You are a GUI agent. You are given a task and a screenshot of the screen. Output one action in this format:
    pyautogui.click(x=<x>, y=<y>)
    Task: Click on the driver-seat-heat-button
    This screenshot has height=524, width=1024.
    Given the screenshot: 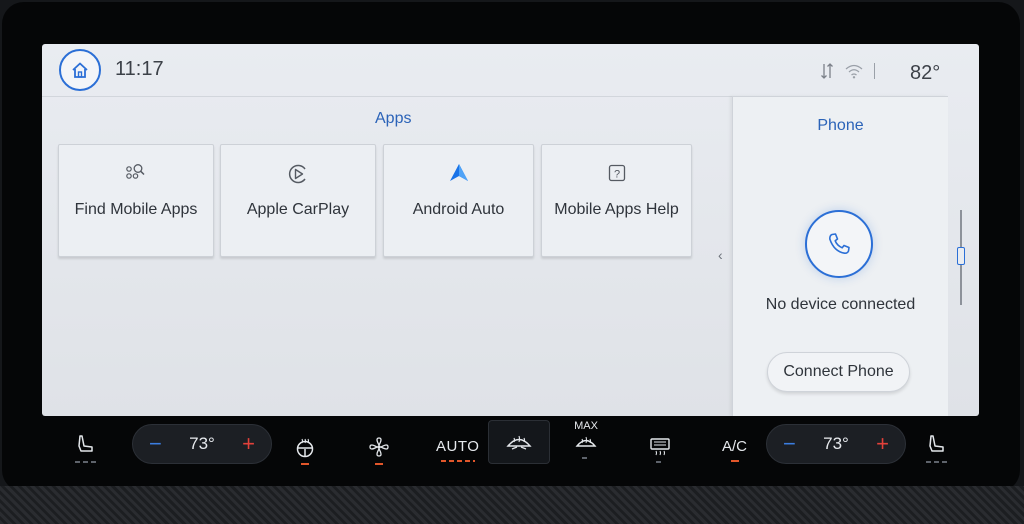 What is the action you would take?
    pyautogui.click(x=86, y=448)
    